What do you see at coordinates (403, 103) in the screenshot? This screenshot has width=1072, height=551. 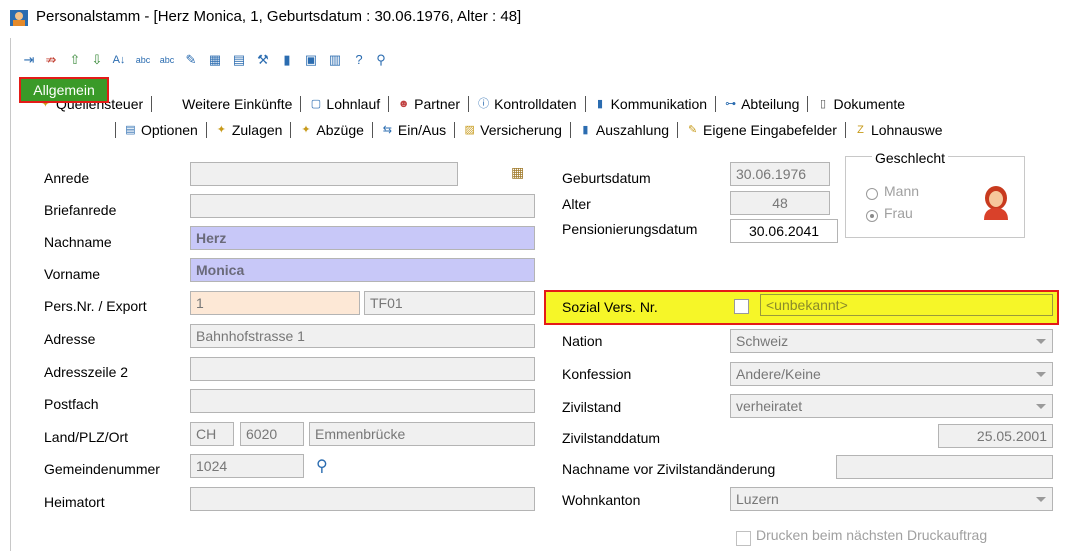 I see `people-icon: ☻` at bounding box center [403, 103].